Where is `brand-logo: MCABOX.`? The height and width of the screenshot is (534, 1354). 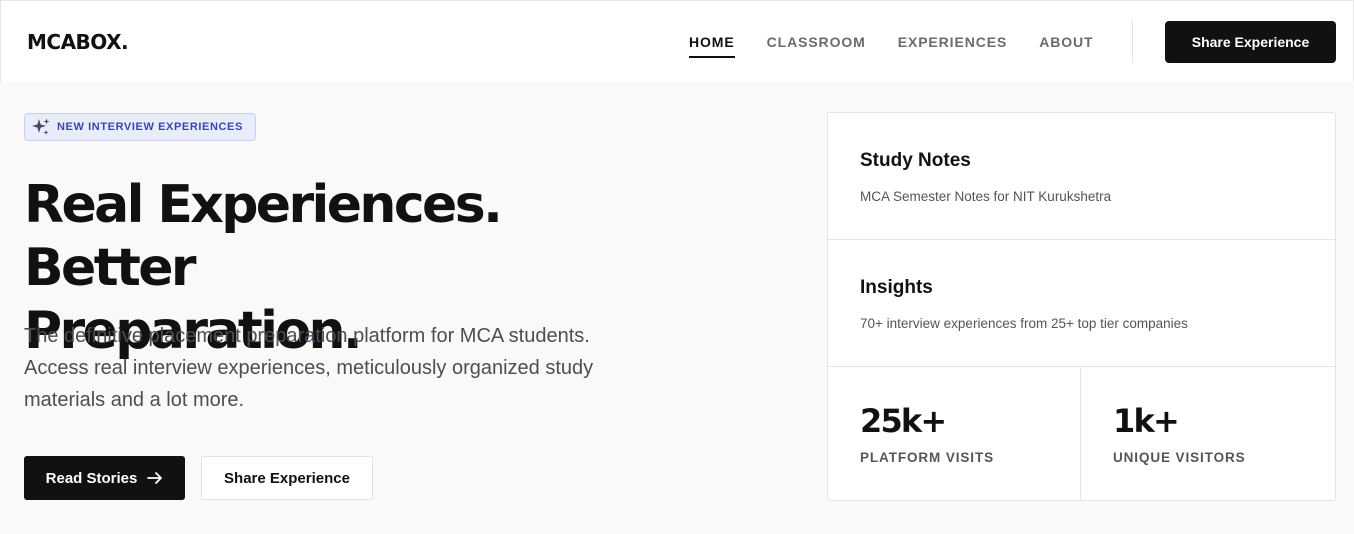
brand-logo: MCABOX. is located at coordinates (78, 42).